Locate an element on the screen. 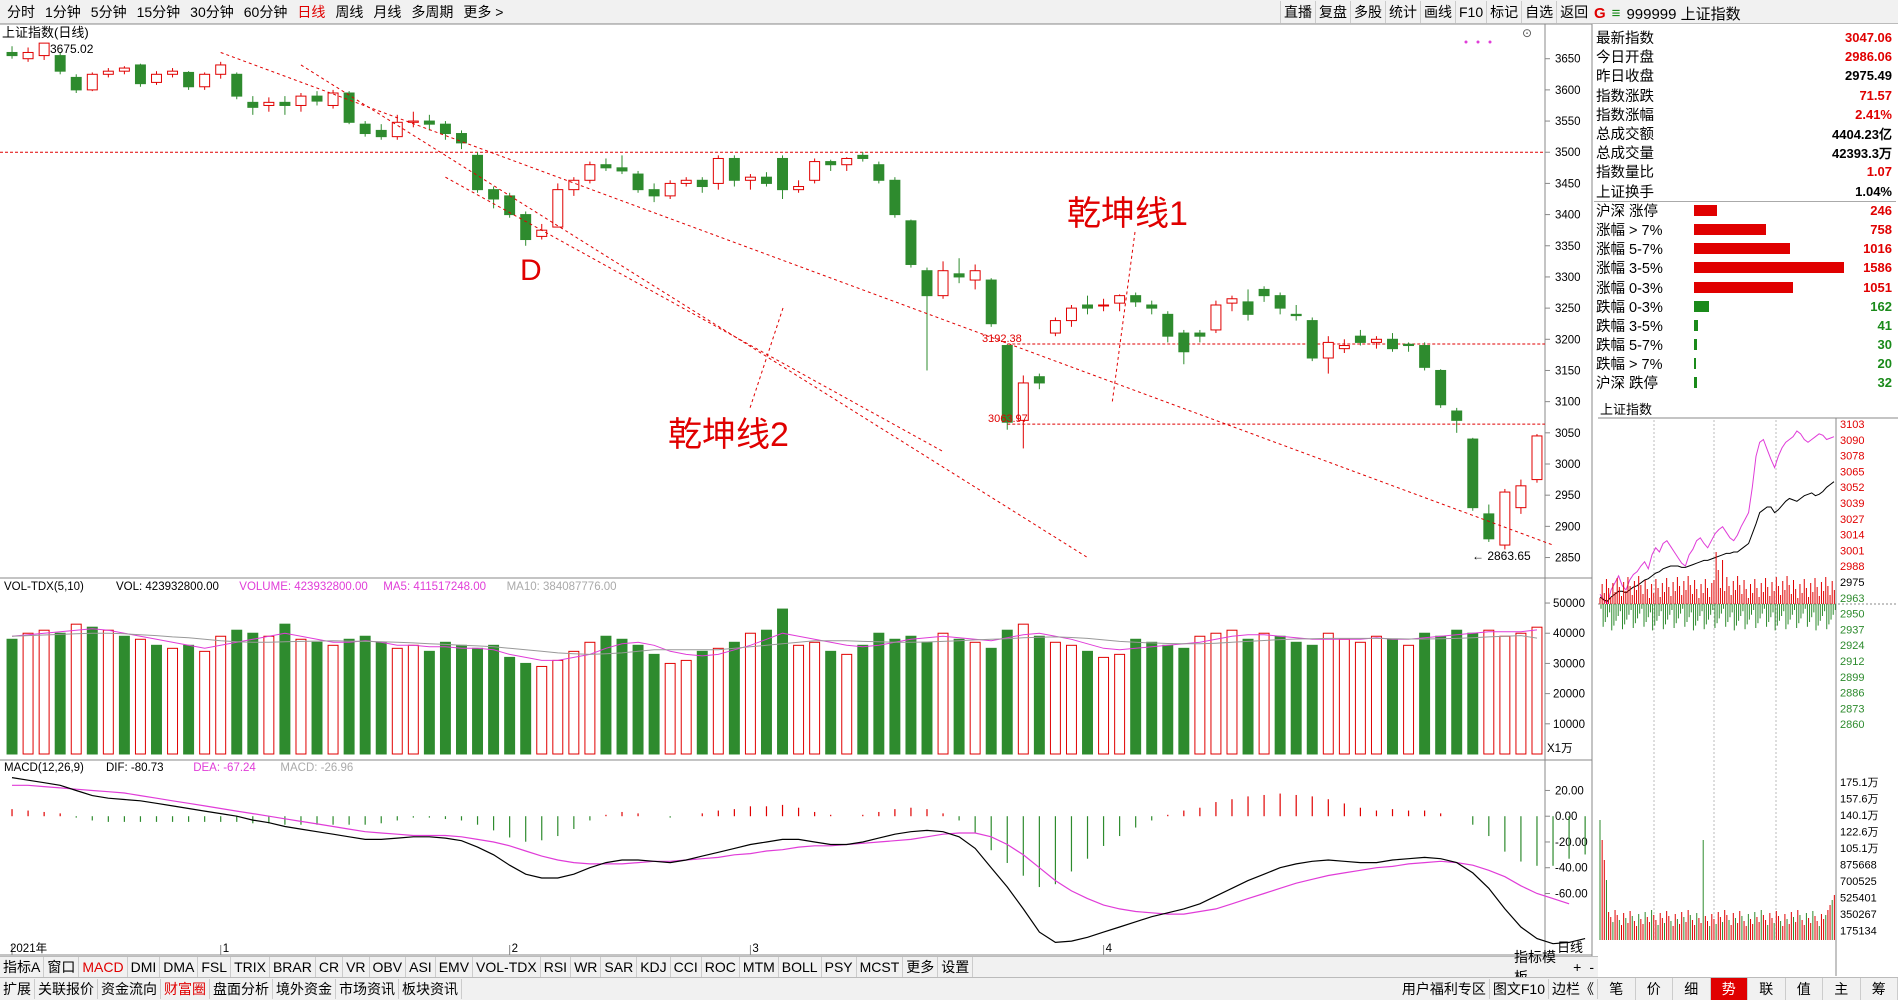 The width and height of the screenshot is (1898, 1000). period-10: 更多 > is located at coordinates (483, 12).